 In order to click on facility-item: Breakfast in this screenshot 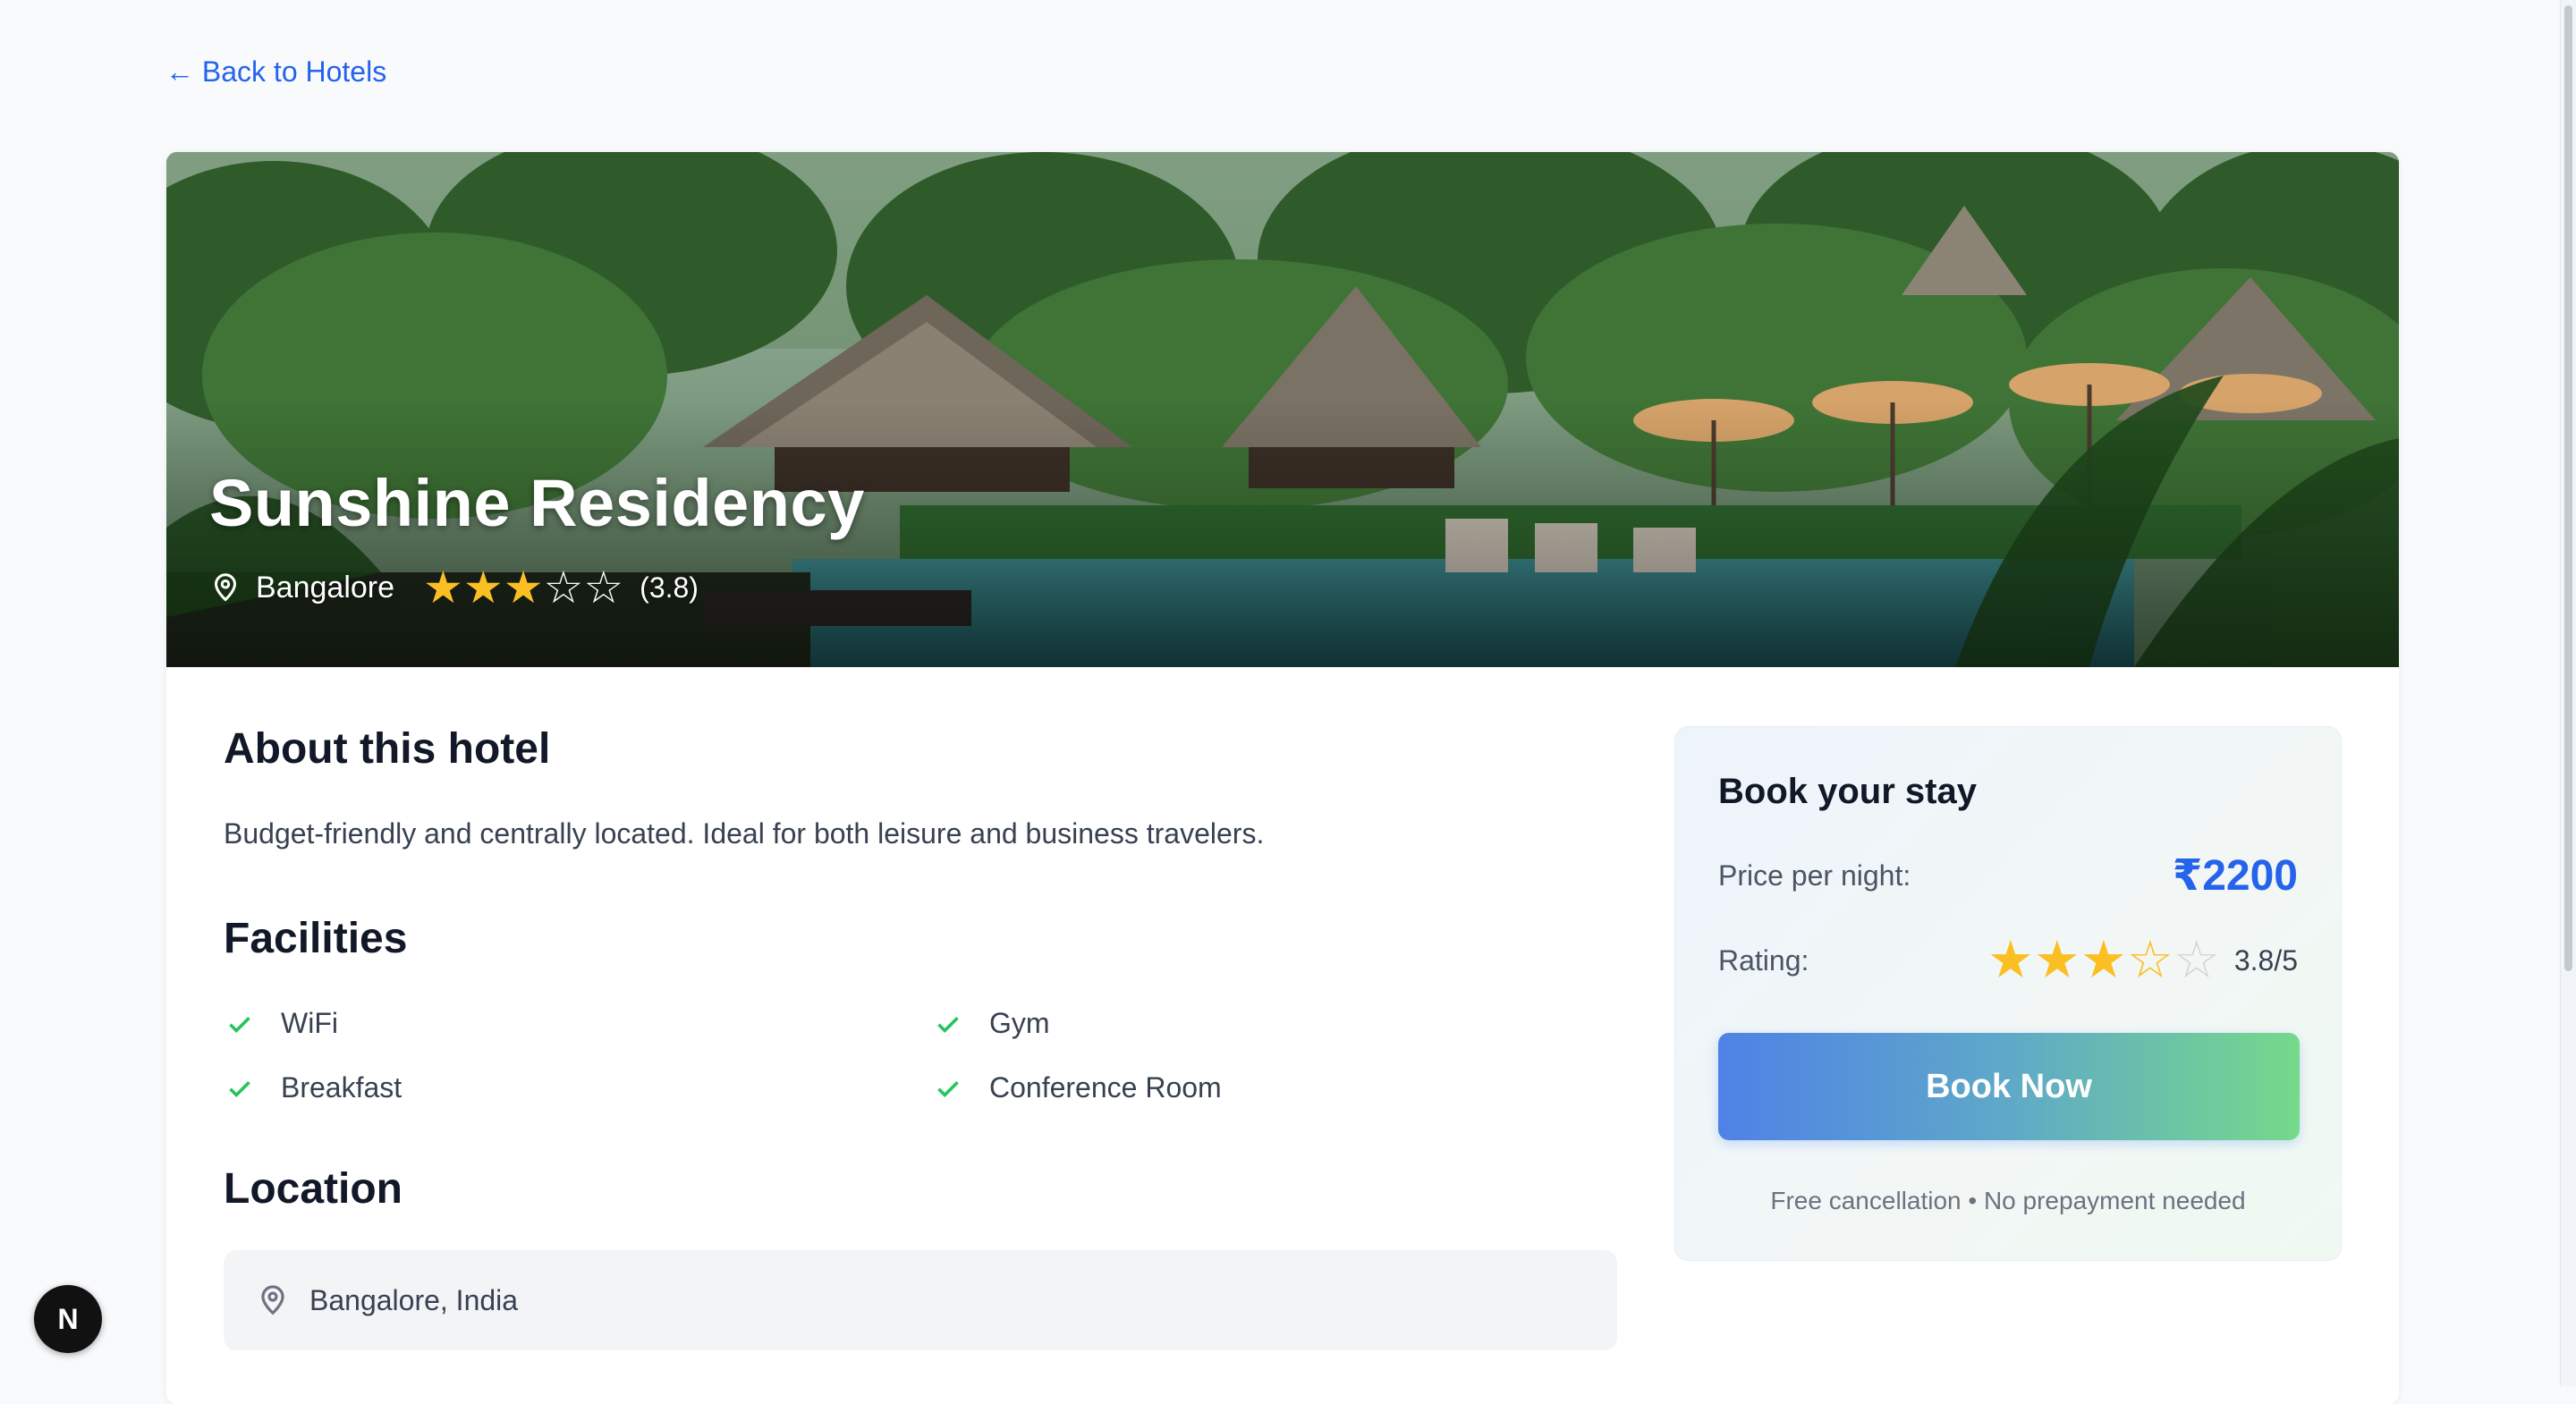, I will do `click(313, 1088)`.